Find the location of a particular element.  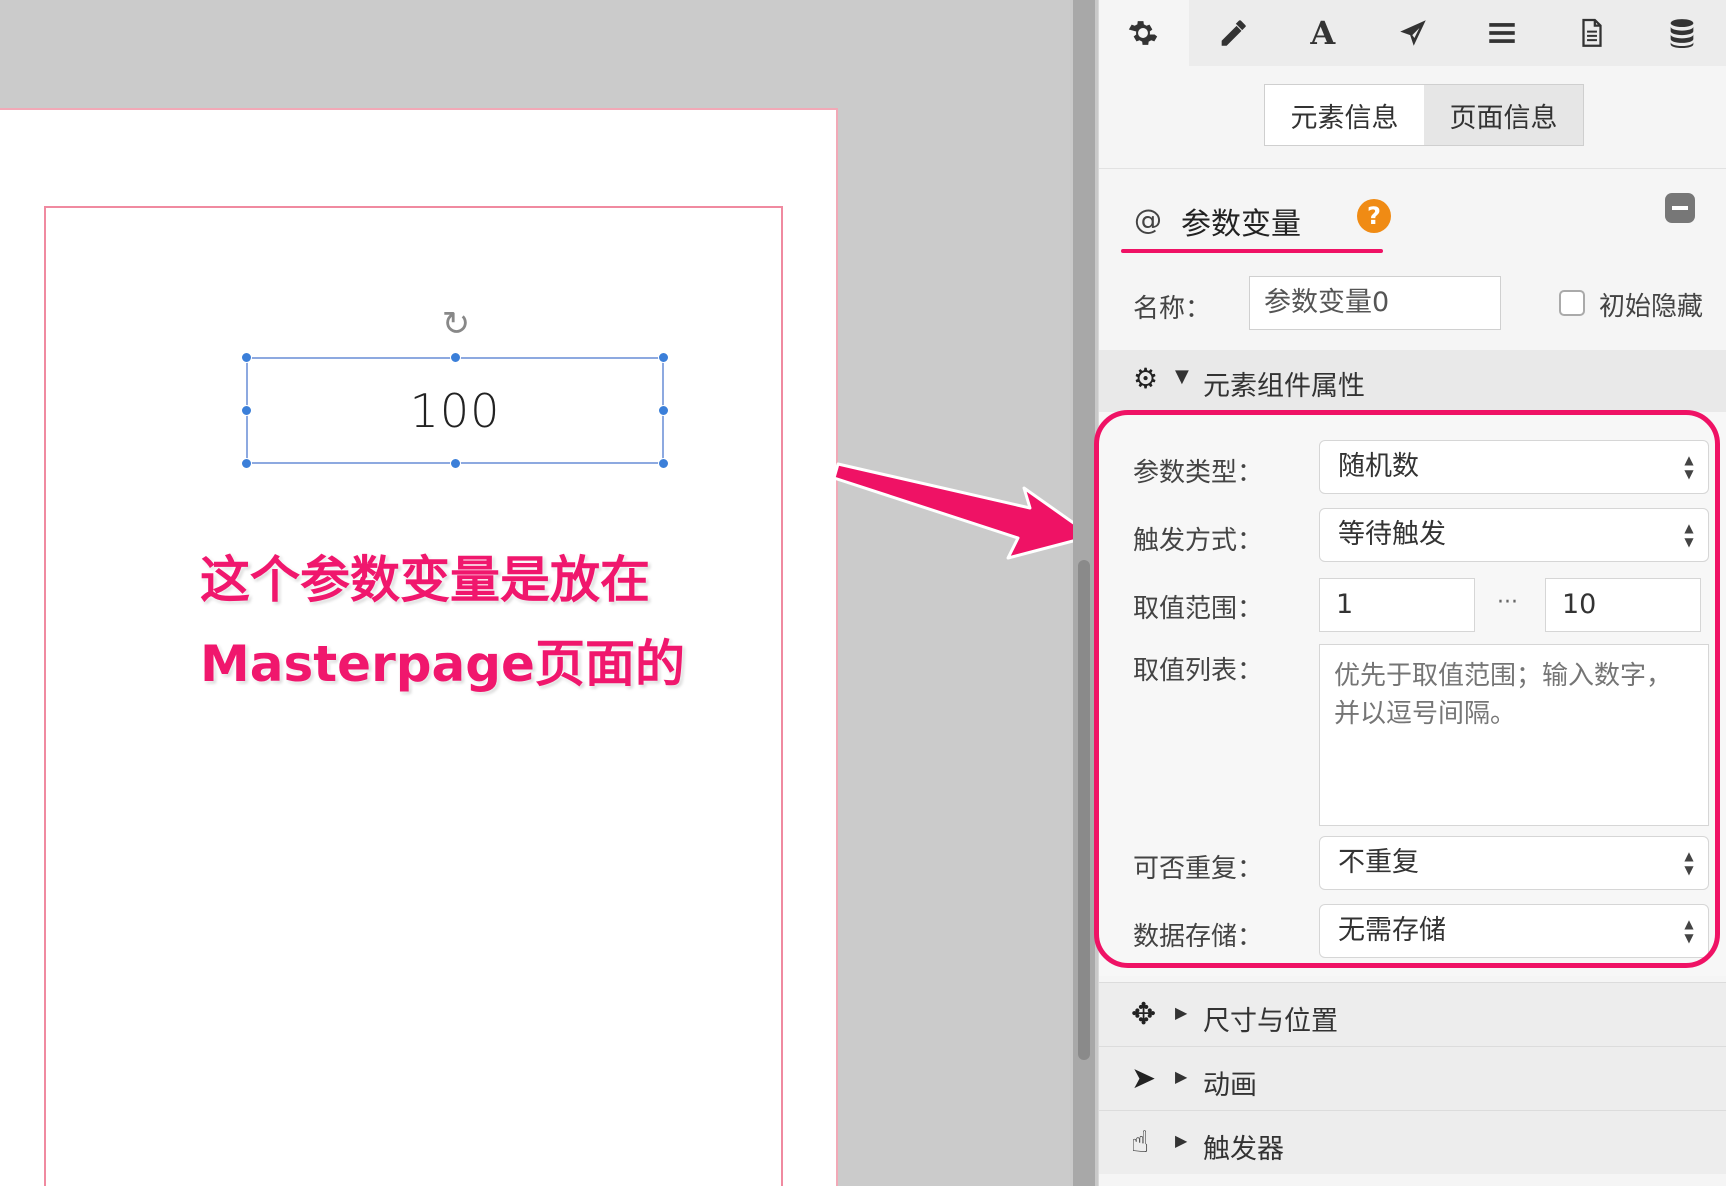

document-icon is located at coordinates (1593, 33).